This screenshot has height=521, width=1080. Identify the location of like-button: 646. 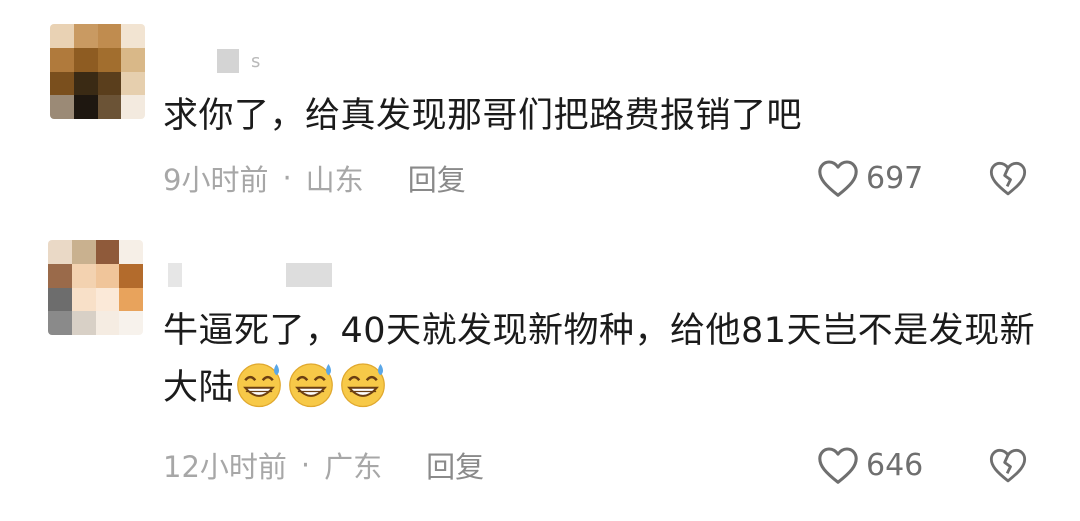
(869, 465).